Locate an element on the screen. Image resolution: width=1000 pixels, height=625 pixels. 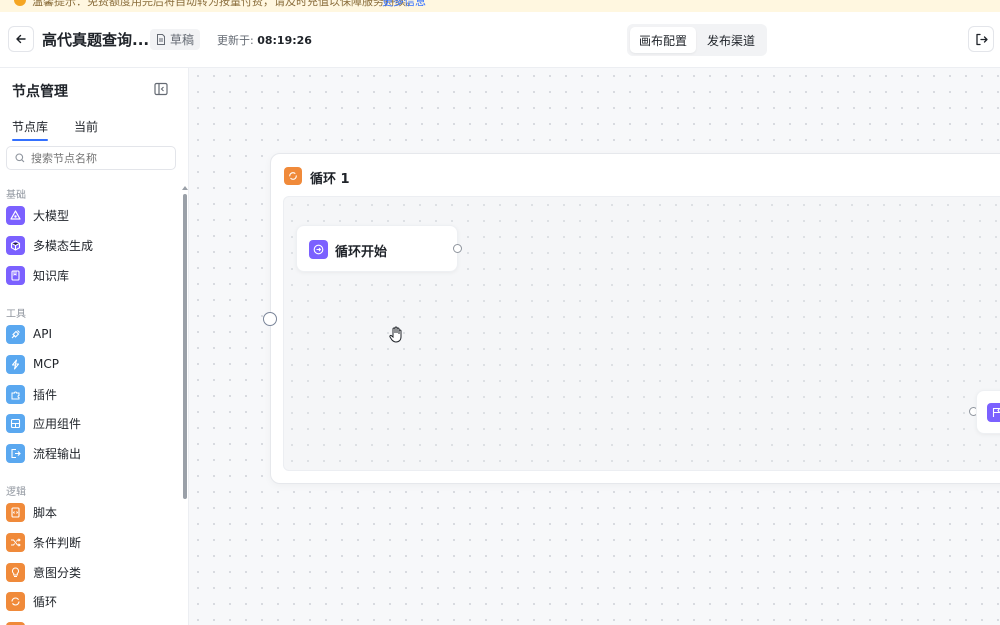
output-port is located at coordinates (457, 248).